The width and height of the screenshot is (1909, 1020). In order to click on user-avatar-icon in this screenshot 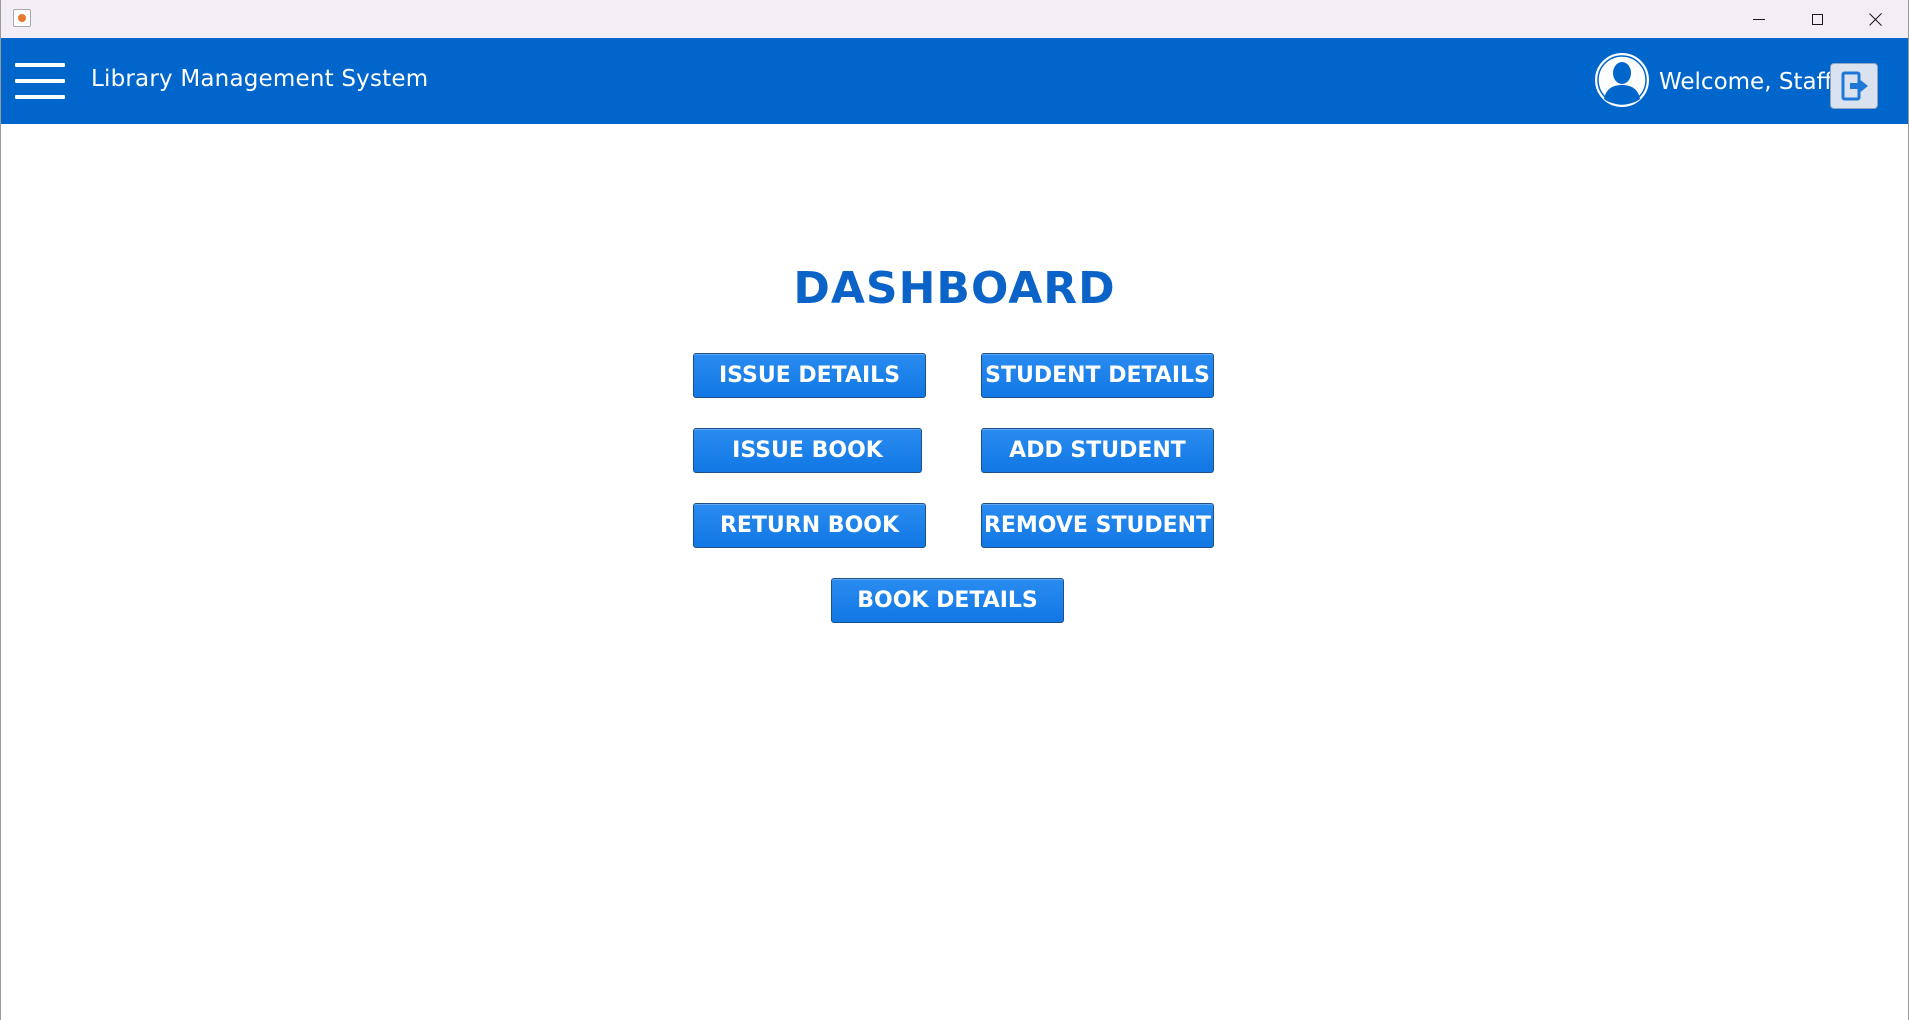, I will do `click(1622, 80)`.